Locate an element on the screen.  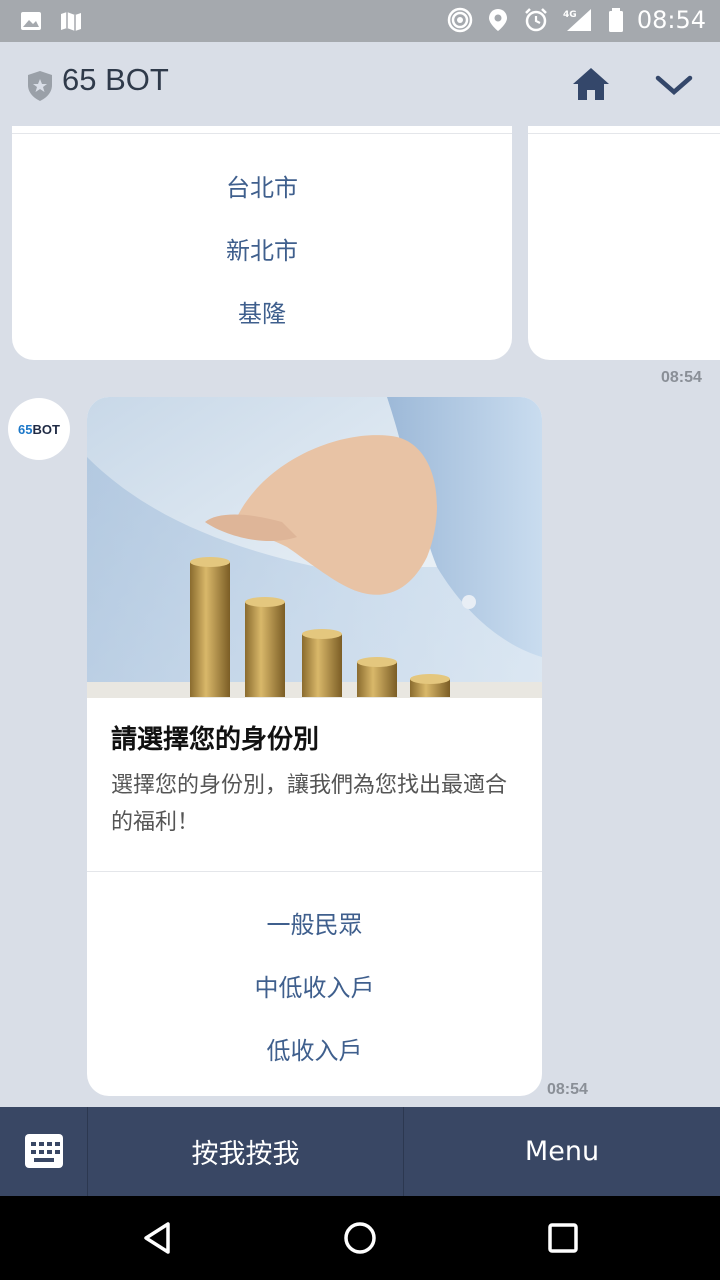
location-icon is located at coordinates (498, 20).